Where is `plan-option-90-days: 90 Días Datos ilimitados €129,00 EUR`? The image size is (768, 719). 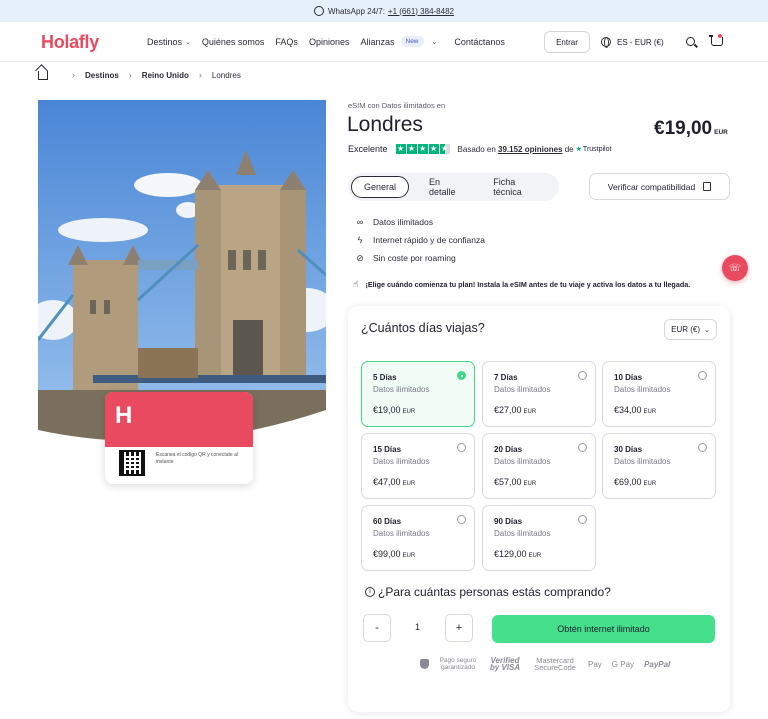
plan-option-90-days: 90 Días Datos ilimitados €129,00 EUR is located at coordinates (539, 538).